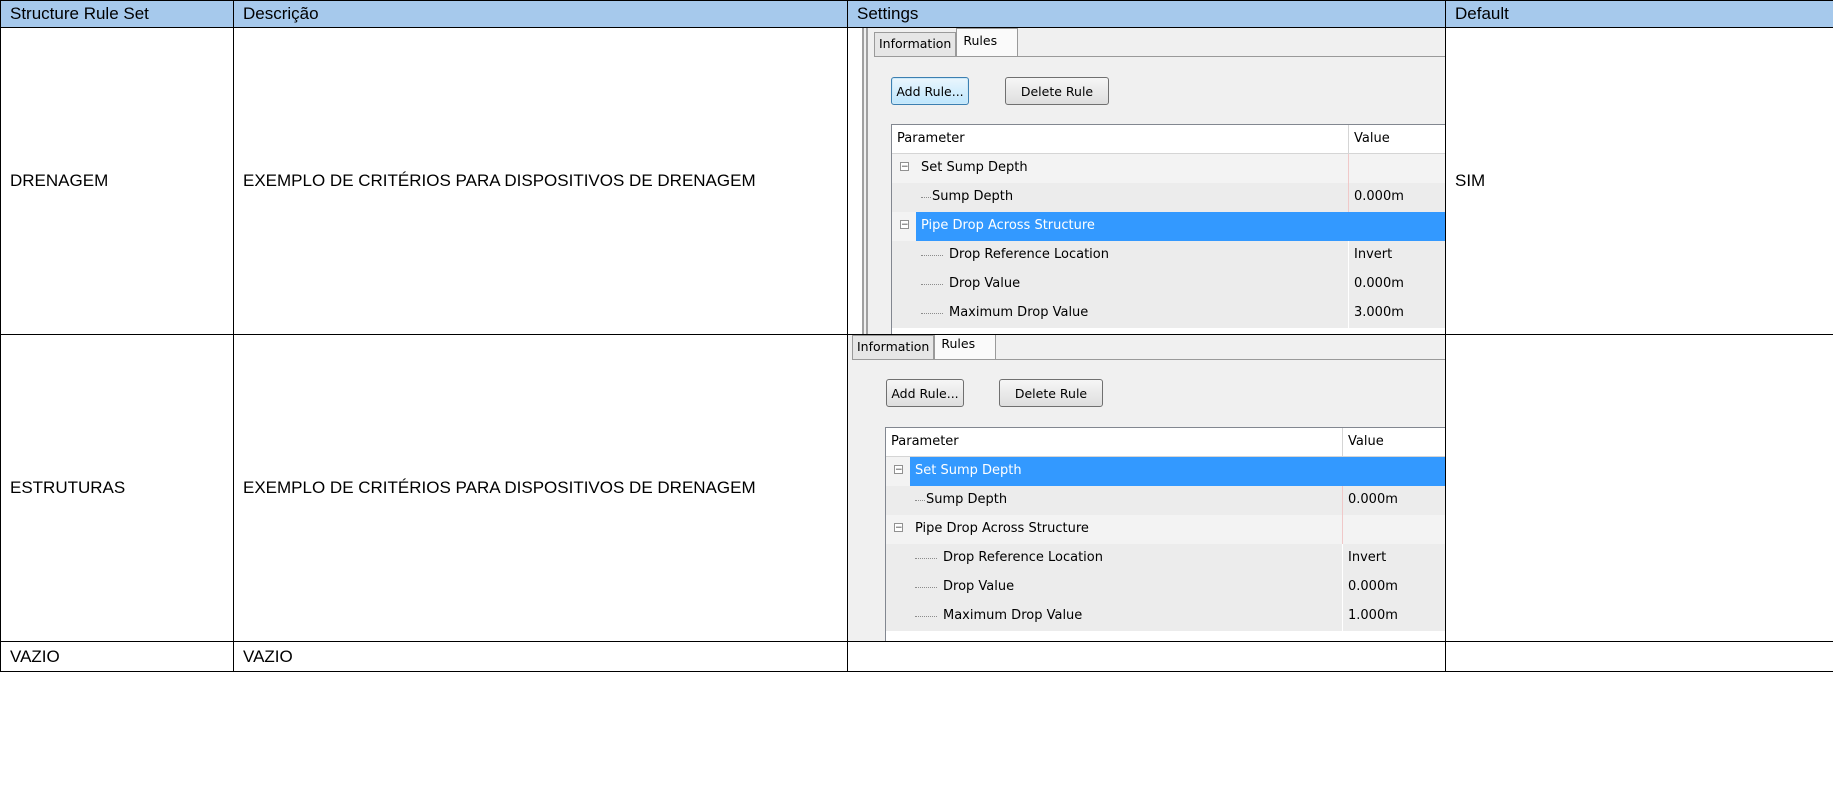 This screenshot has width=1833, height=796. Describe the element at coordinates (1165, 617) in the screenshot. I see `rule-param-row: Maximum Drop Value 1.000m` at that location.